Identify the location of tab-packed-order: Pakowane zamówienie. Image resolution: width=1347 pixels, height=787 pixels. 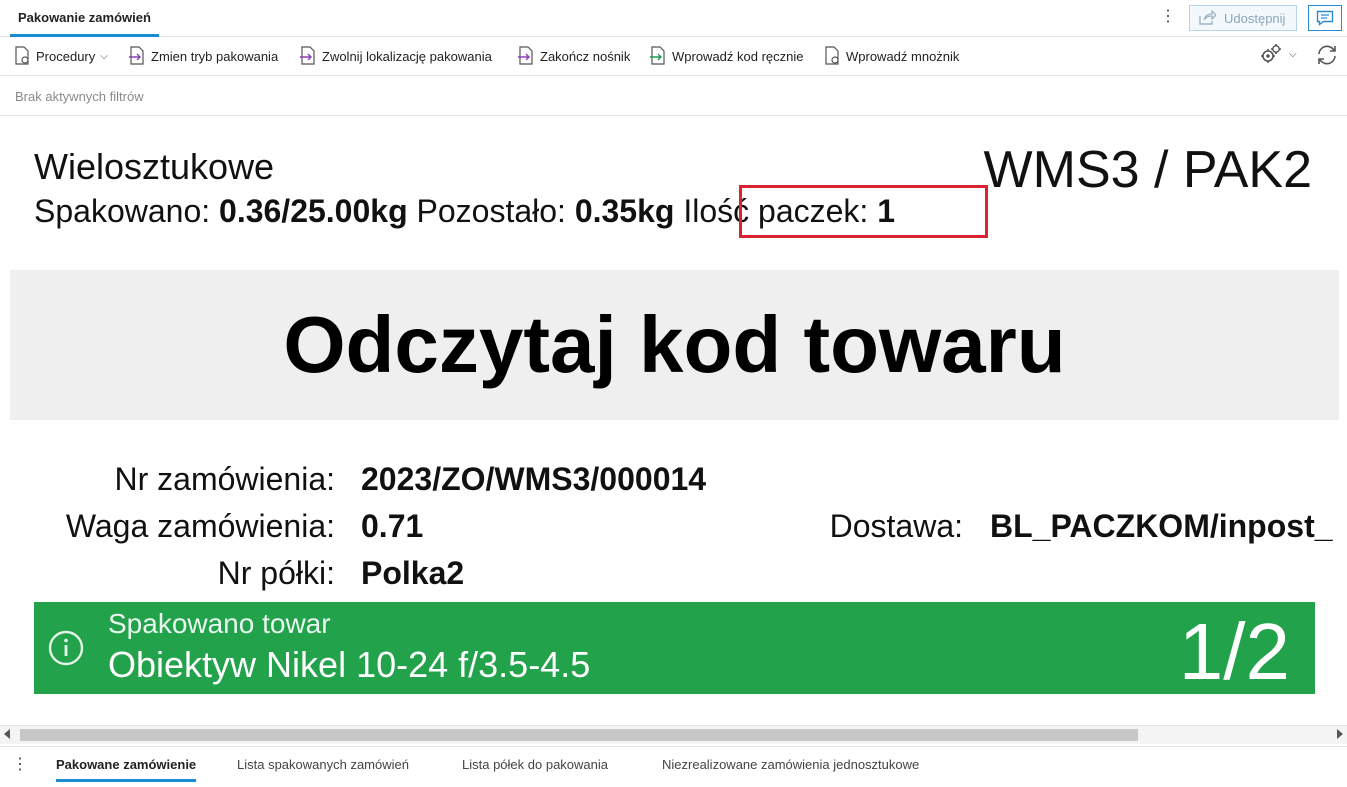
(126, 769).